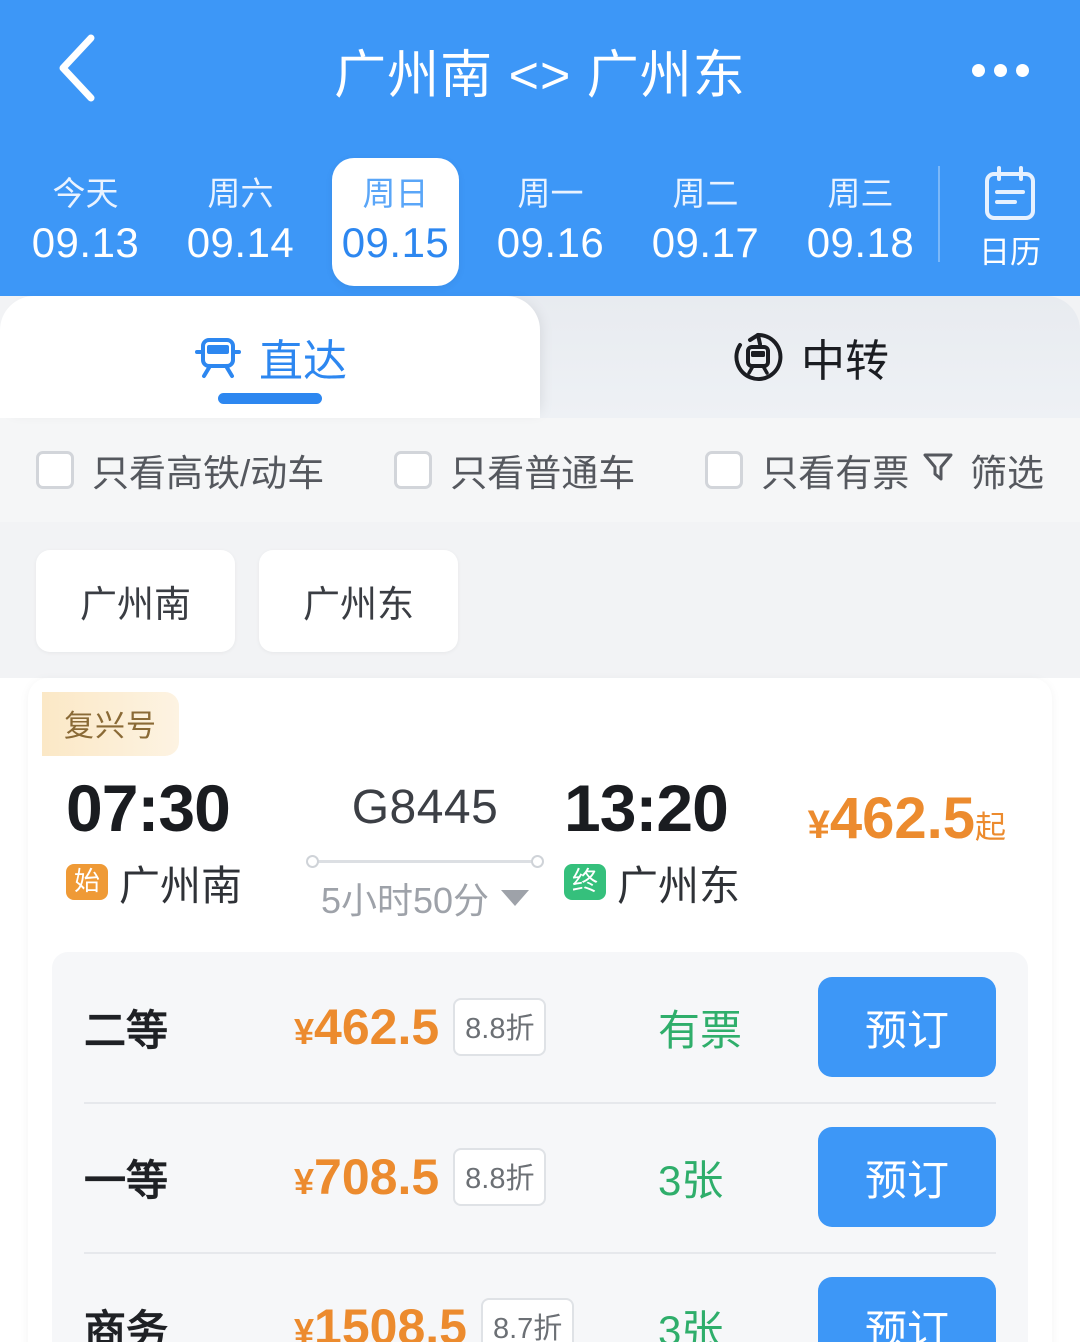  Describe the element at coordinates (312, 861) in the screenshot. I see `duration-dot-start` at that location.